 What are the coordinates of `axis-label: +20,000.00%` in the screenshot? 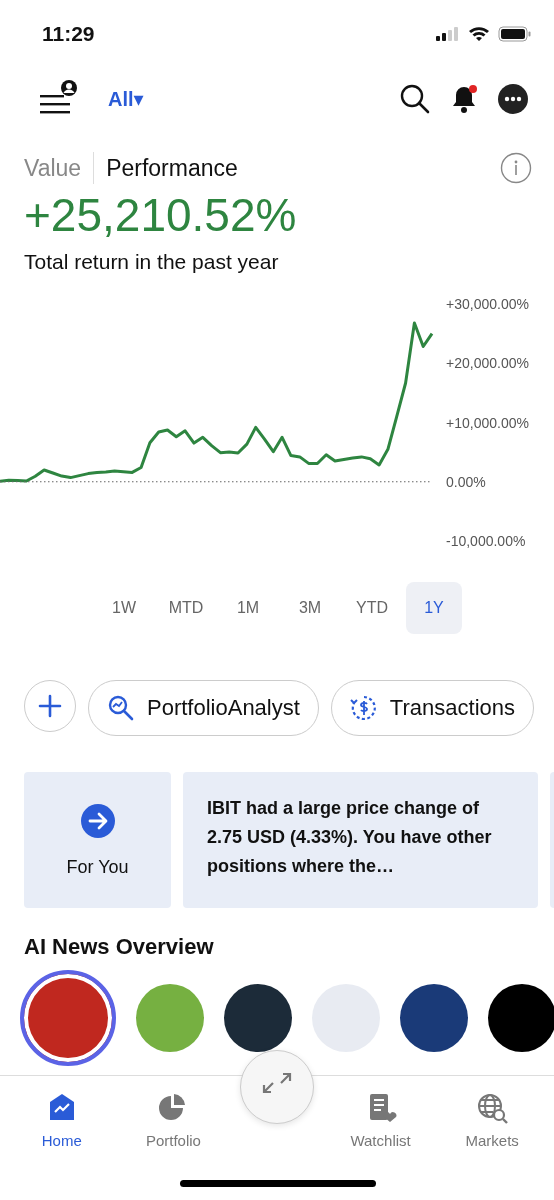 It's located at (487, 363).